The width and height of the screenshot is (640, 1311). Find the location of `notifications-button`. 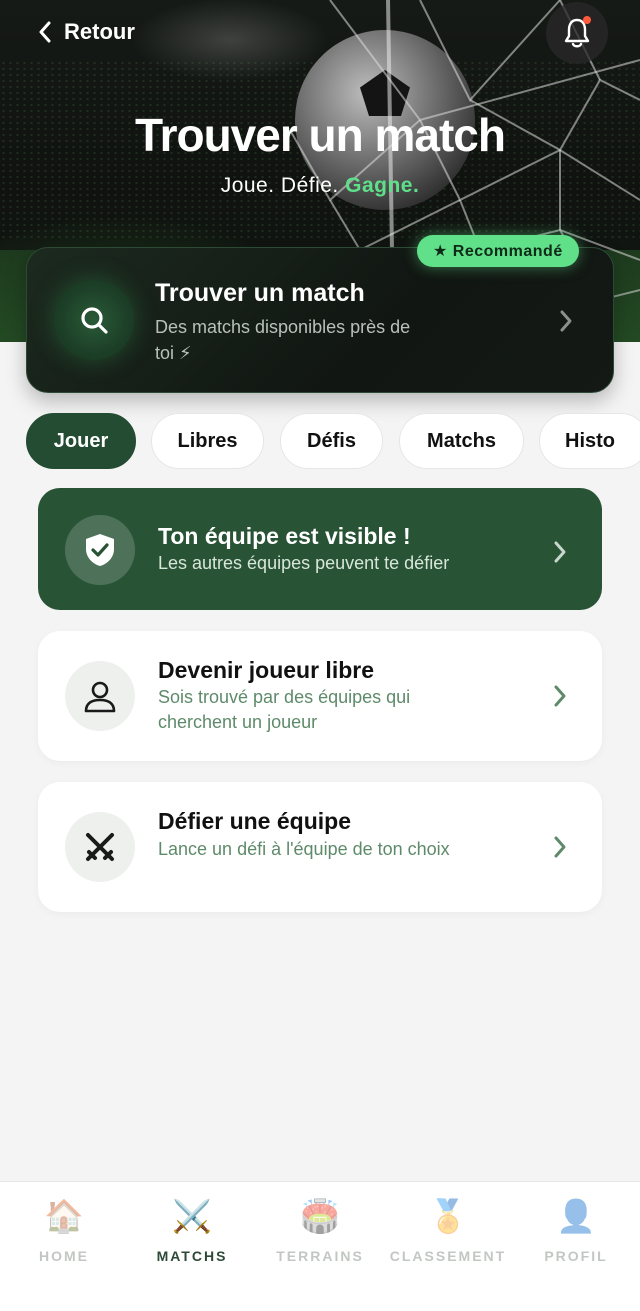

notifications-button is located at coordinates (577, 33).